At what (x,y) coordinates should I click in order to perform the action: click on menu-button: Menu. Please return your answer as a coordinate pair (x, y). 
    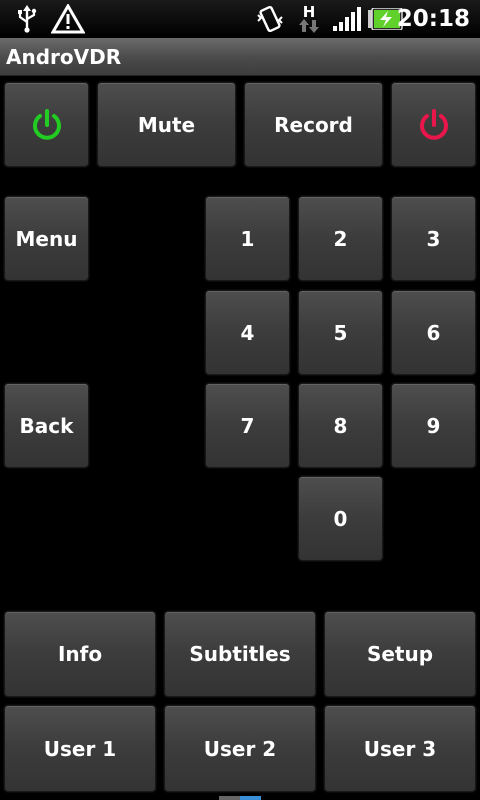
    Looking at the image, I should click on (46, 238).